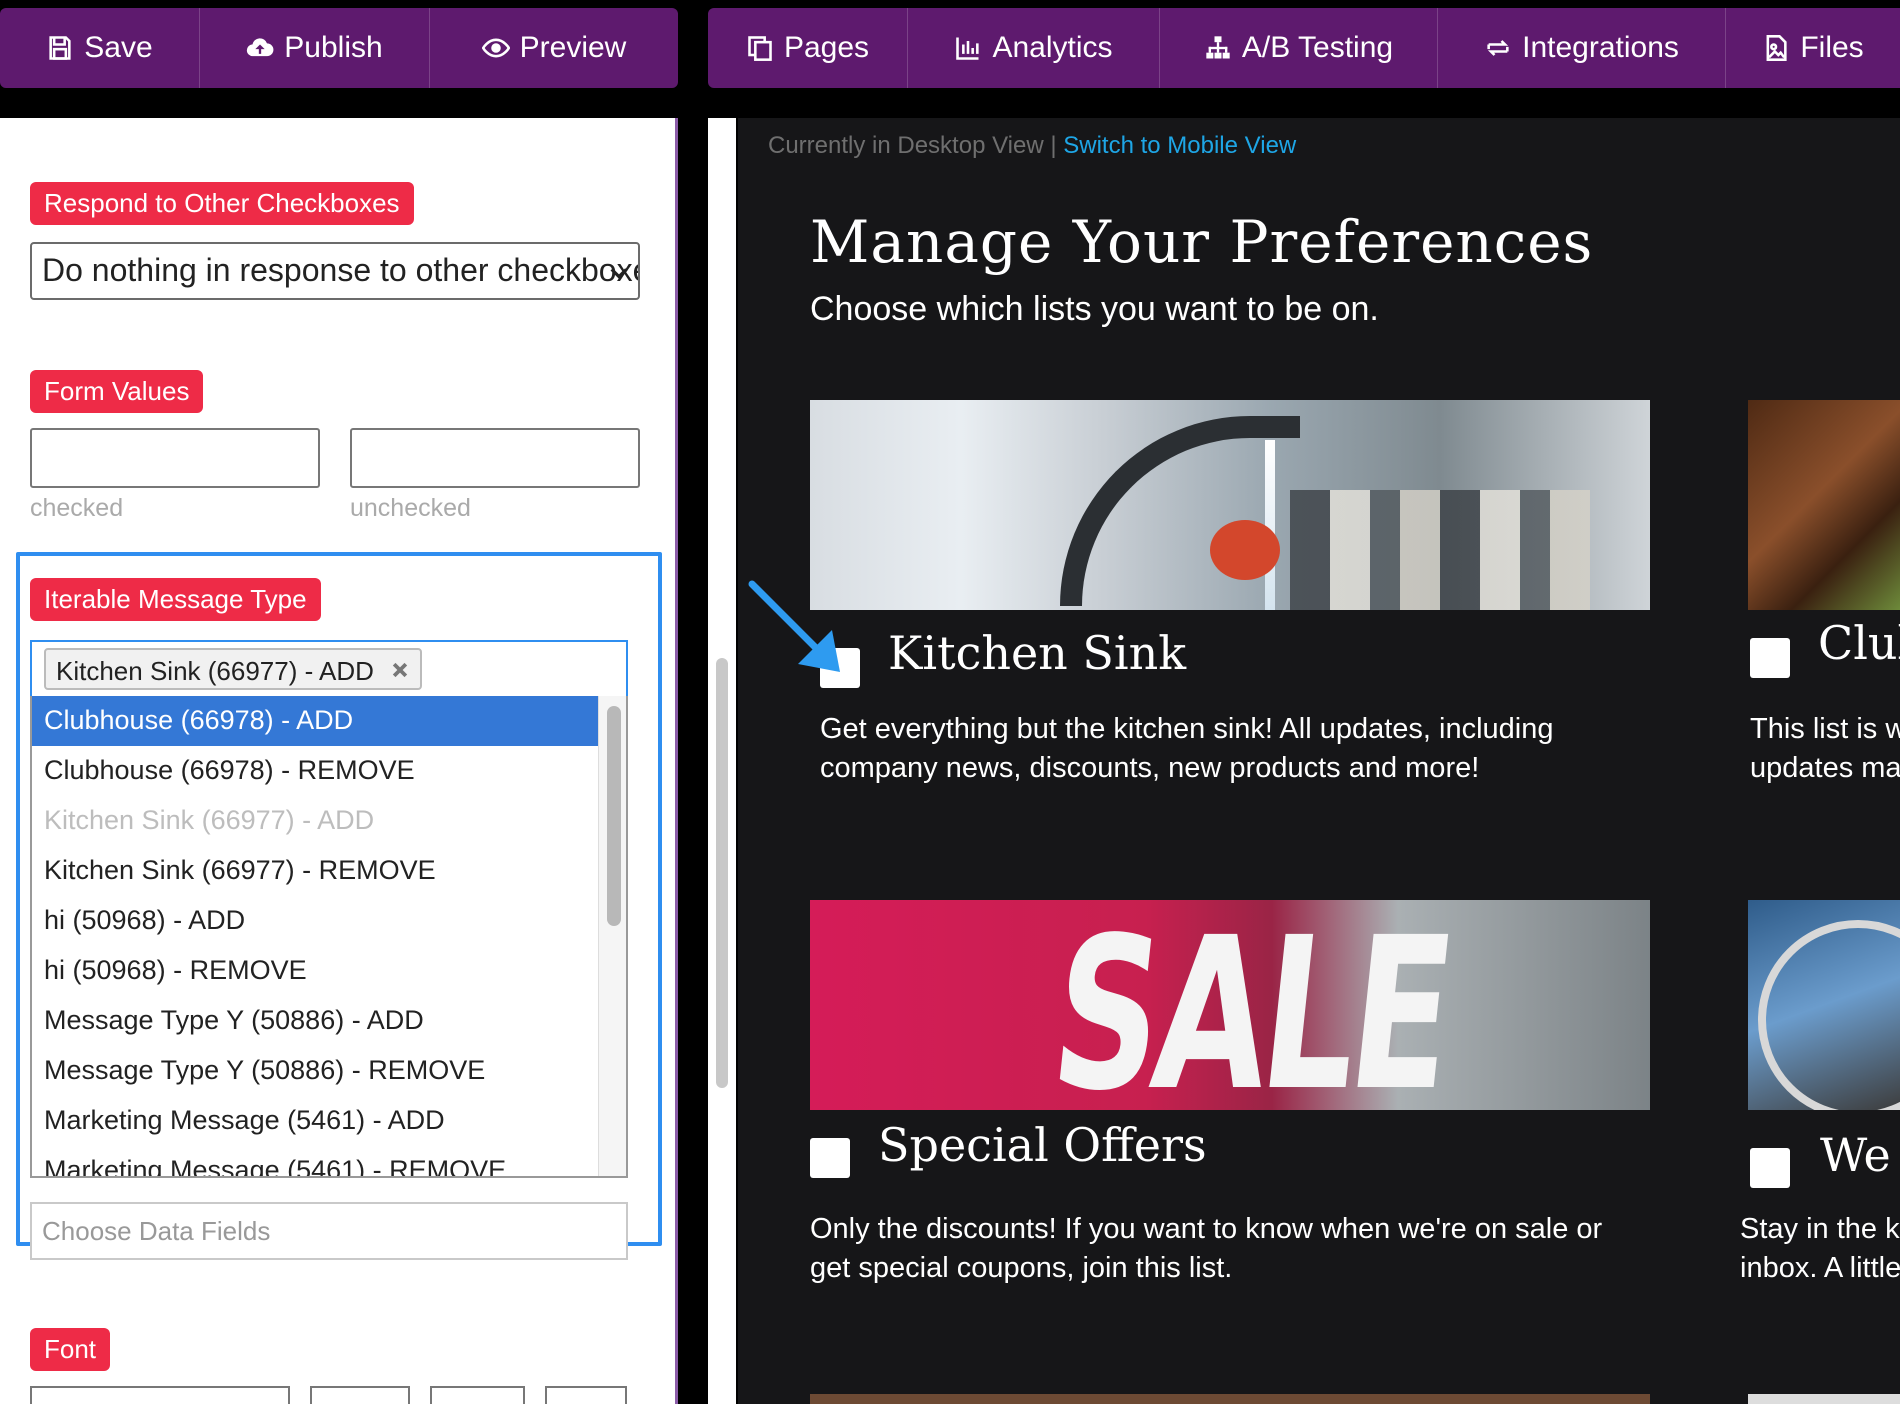 The width and height of the screenshot is (1900, 1404). I want to click on weekly-desc-line1: Stay in the k, so click(1820, 1229).